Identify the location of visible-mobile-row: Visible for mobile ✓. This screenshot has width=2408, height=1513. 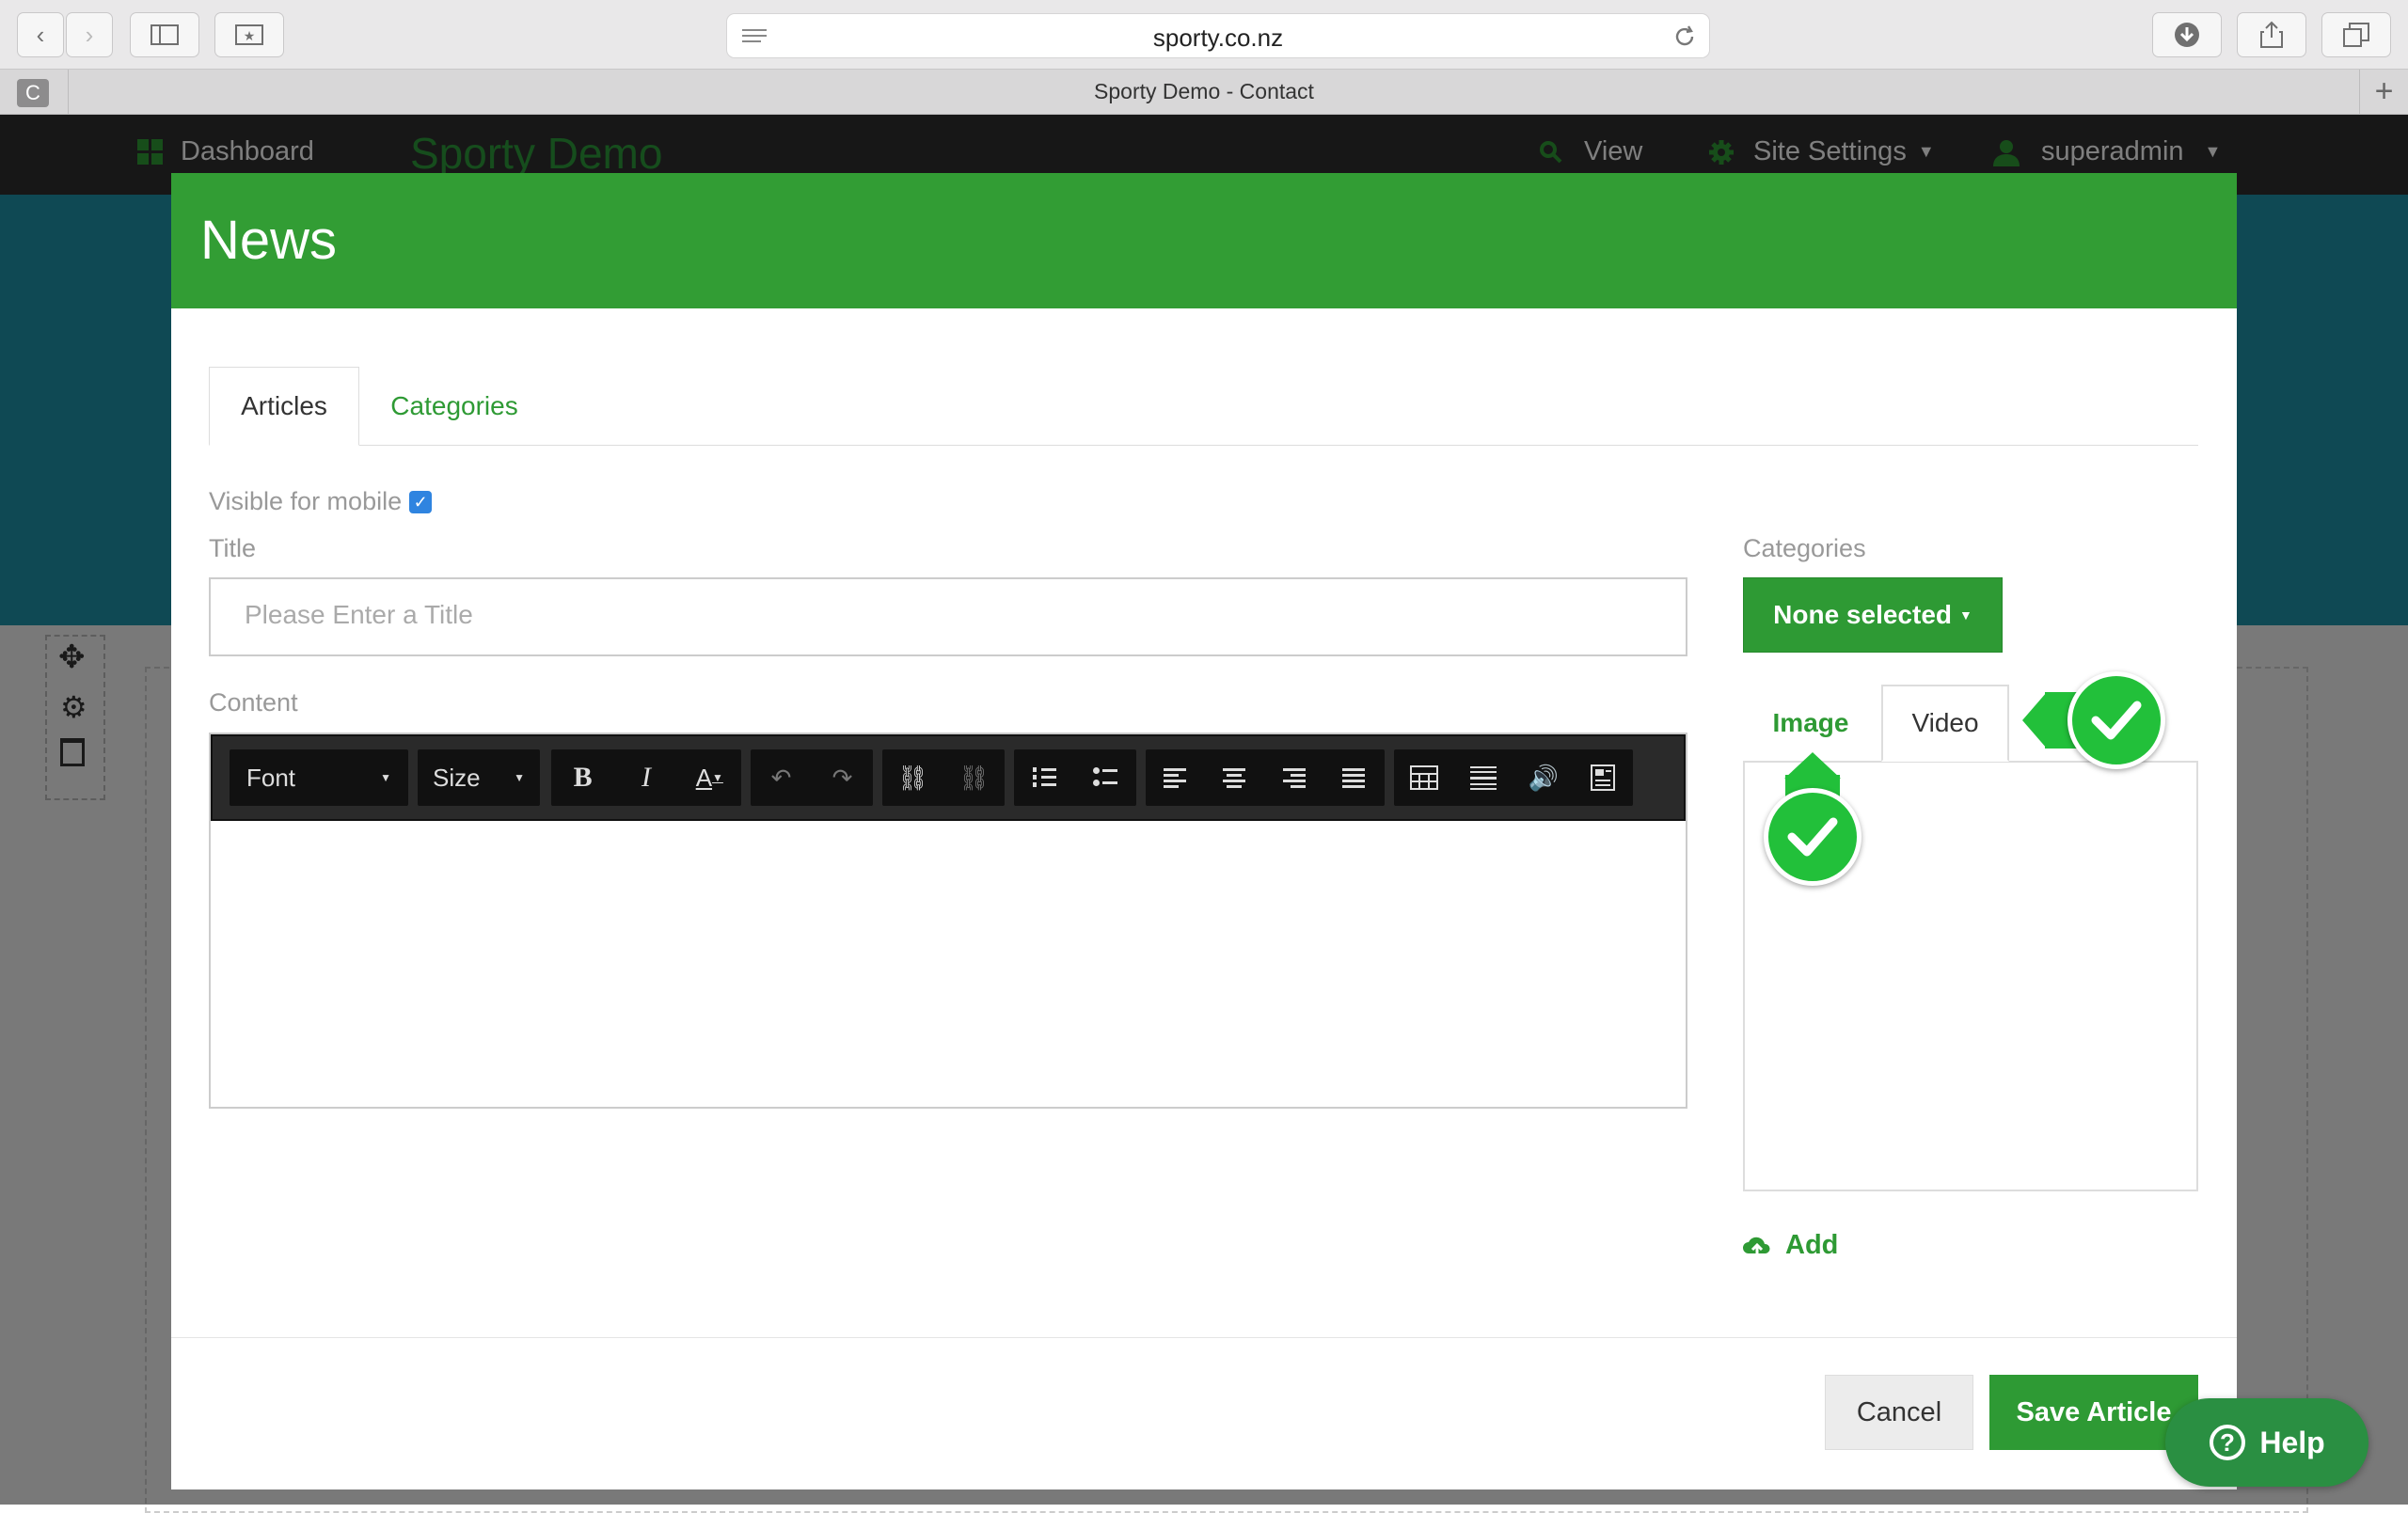
(321, 501).